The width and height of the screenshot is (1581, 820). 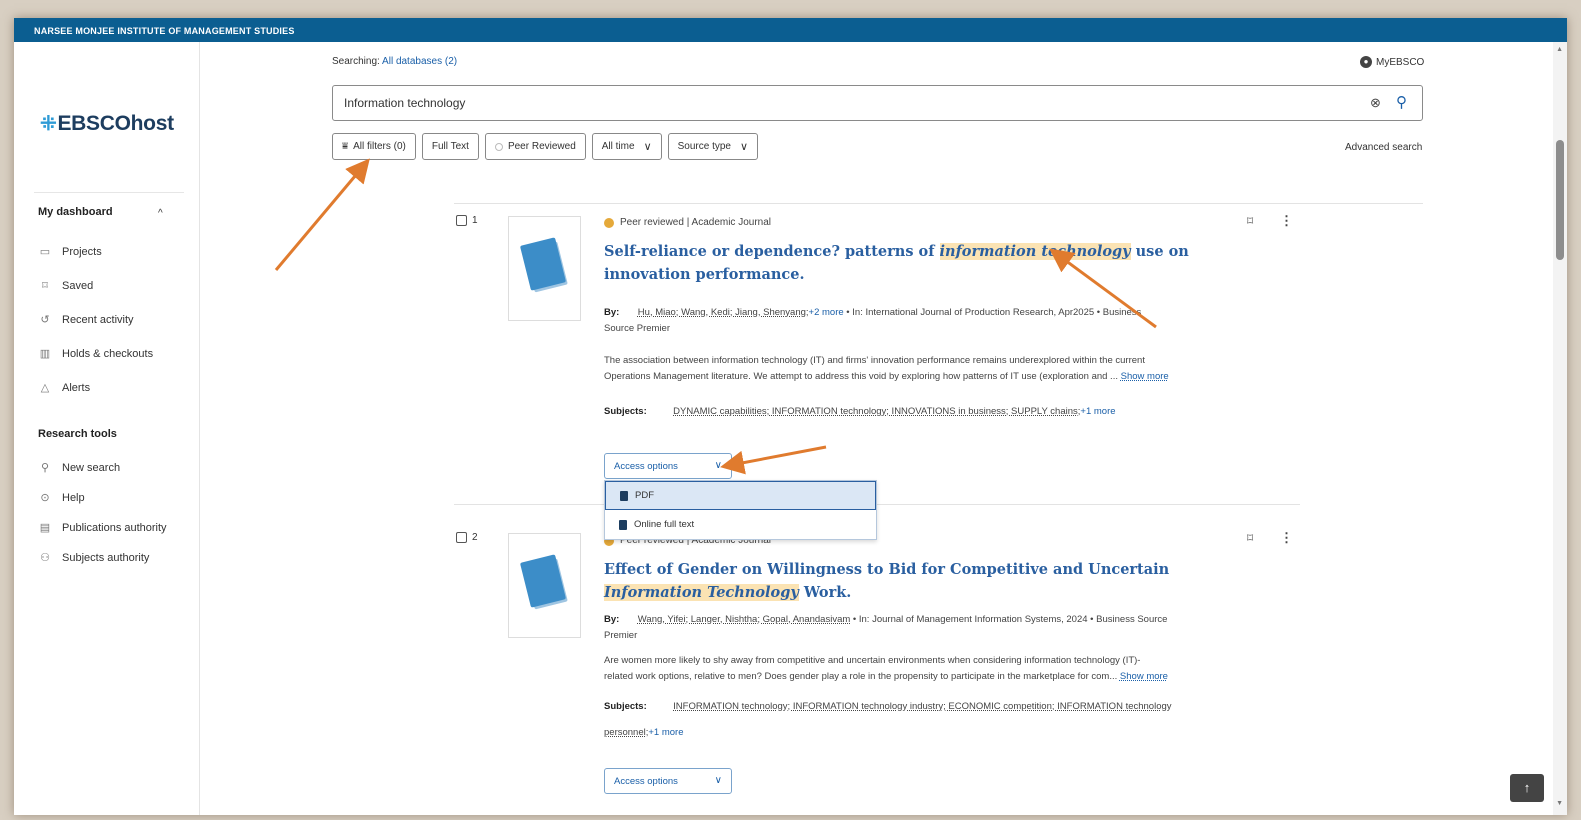 What do you see at coordinates (740, 524) in the screenshot?
I see `access-option-online-full-text: Online full text` at bounding box center [740, 524].